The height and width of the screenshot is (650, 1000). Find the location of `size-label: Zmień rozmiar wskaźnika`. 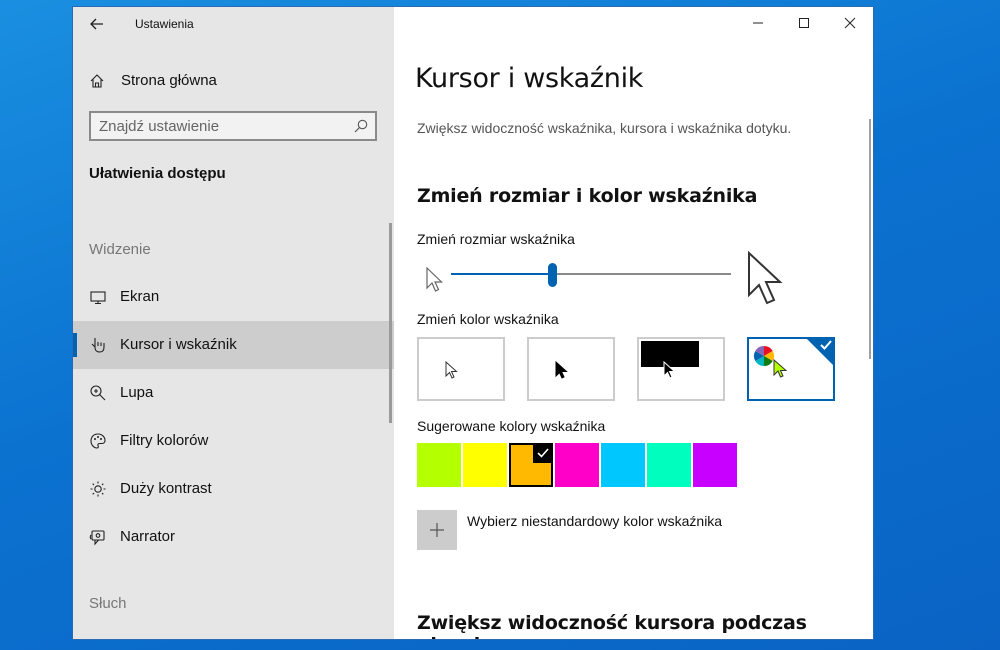

size-label: Zmień rozmiar wskaźnika is located at coordinates (496, 239).